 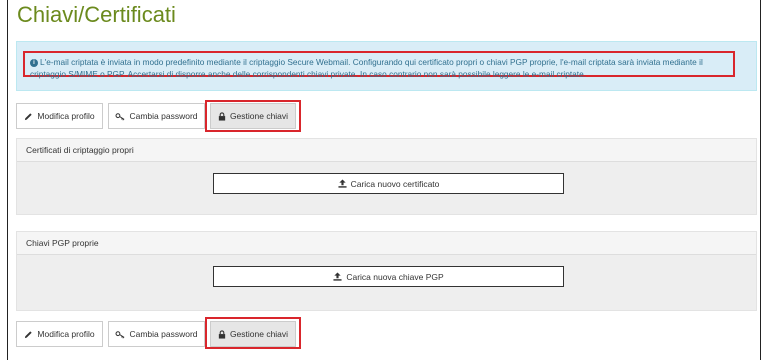 What do you see at coordinates (395, 276) in the screenshot?
I see `button-label: Carica nuova chiave PGP` at bounding box center [395, 276].